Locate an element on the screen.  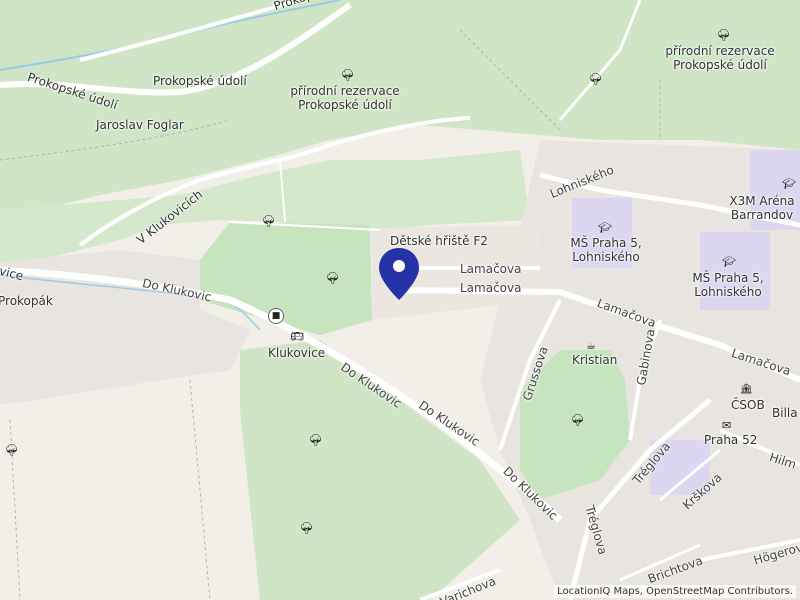
label-lamacova-1: Lamačova is located at coordinates (491, 269).